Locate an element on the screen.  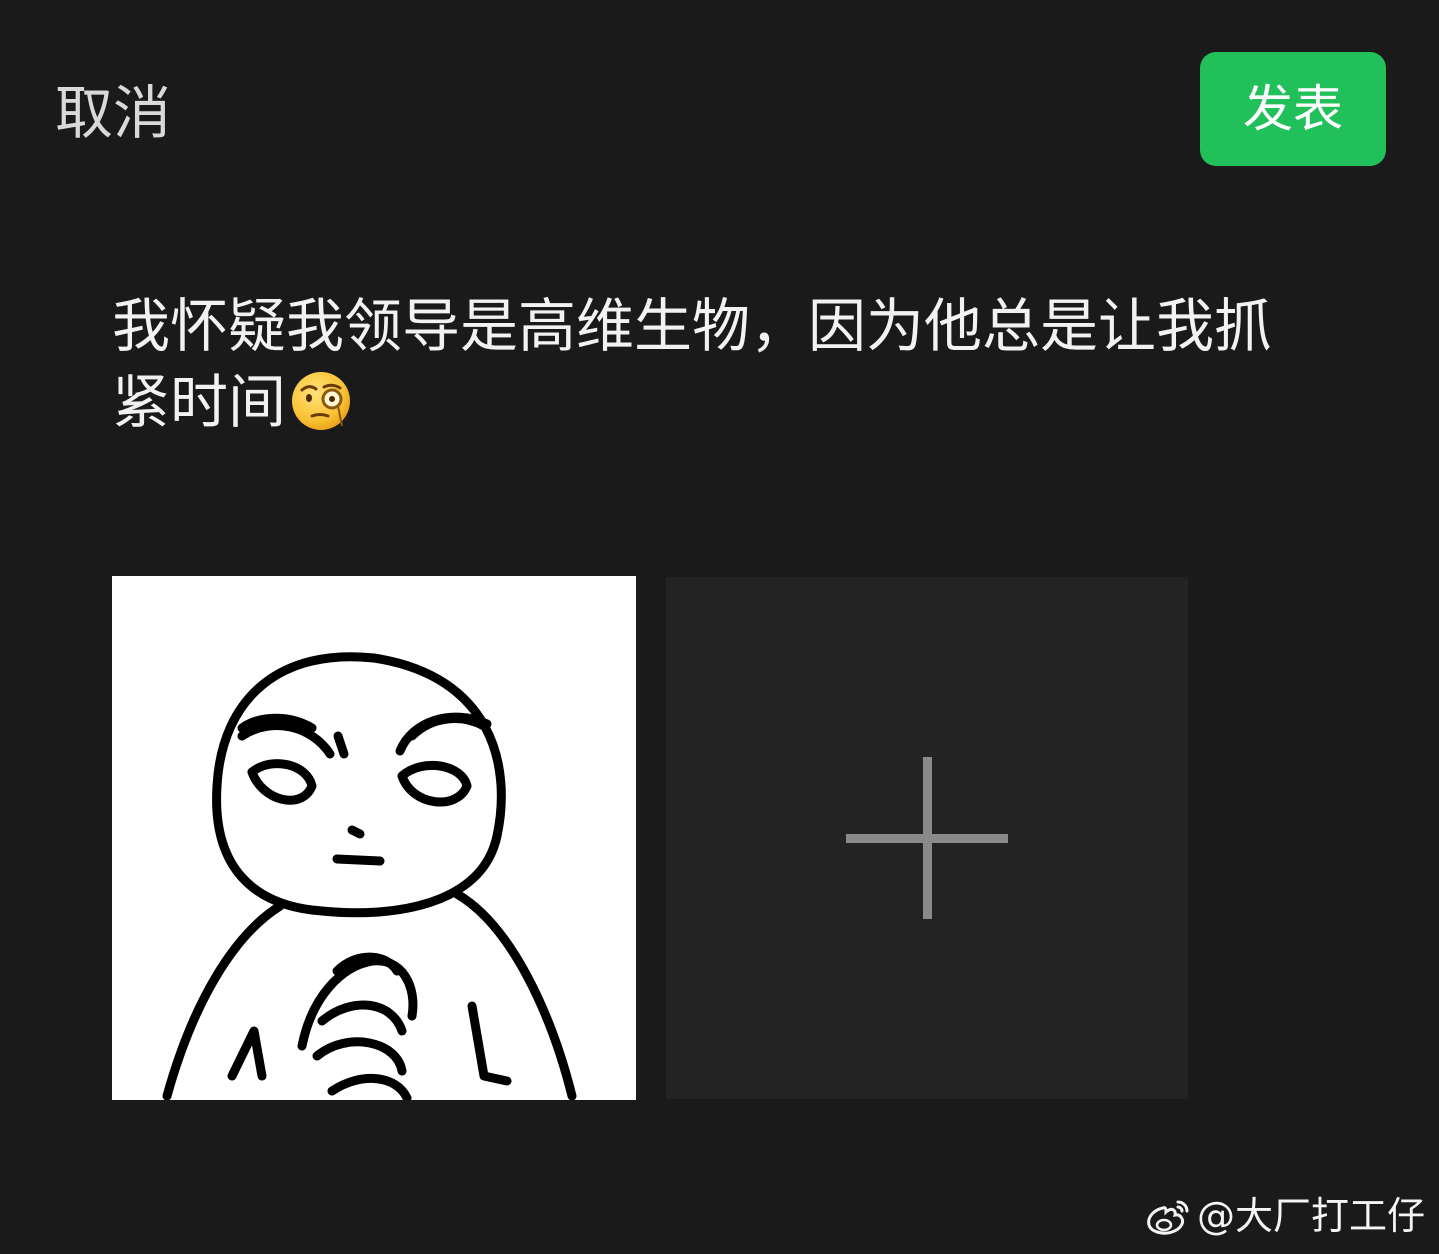
publish-button: 发表 is located at coordinates (1293, 109).